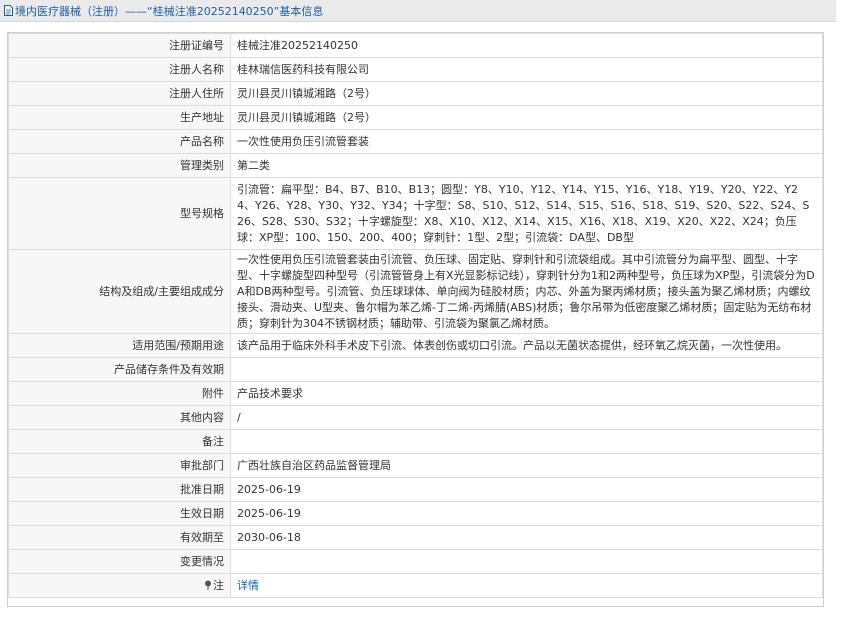  I want to click on field-label: 生效日期, so click(119, 513).